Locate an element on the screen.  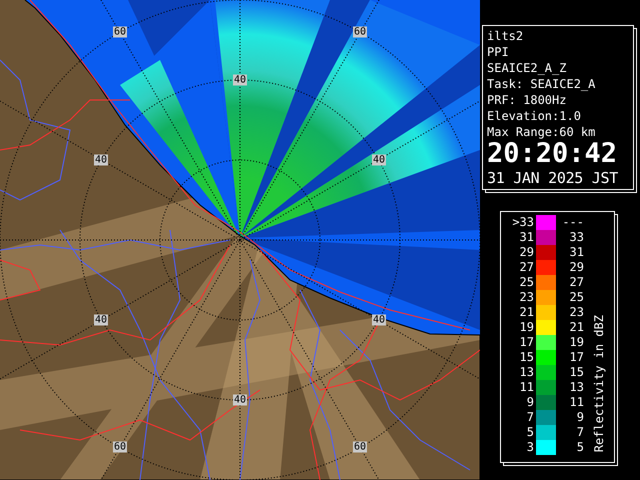
info-text: Task: SEAICE2_A is located at coordinates (541, 84).